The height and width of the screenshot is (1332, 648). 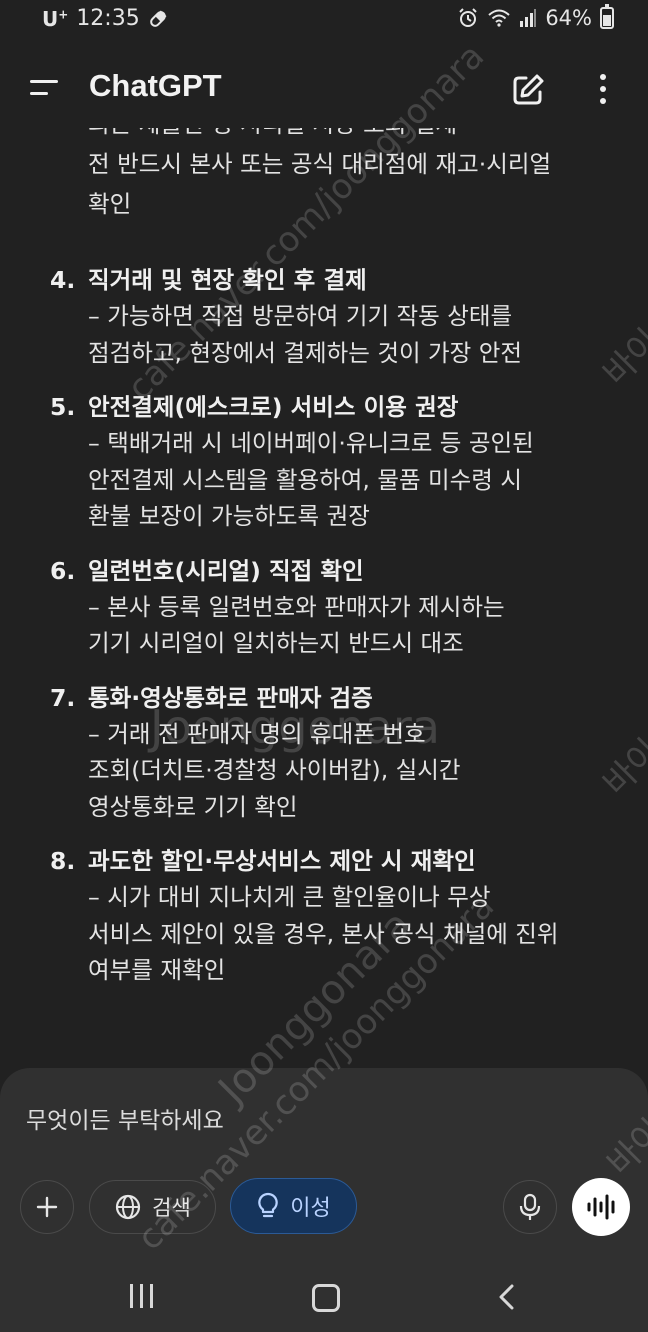 What do you see at coordinates (45, 87) in the screenshot?
I see `menu-icon` at bounding box center [45, 87].